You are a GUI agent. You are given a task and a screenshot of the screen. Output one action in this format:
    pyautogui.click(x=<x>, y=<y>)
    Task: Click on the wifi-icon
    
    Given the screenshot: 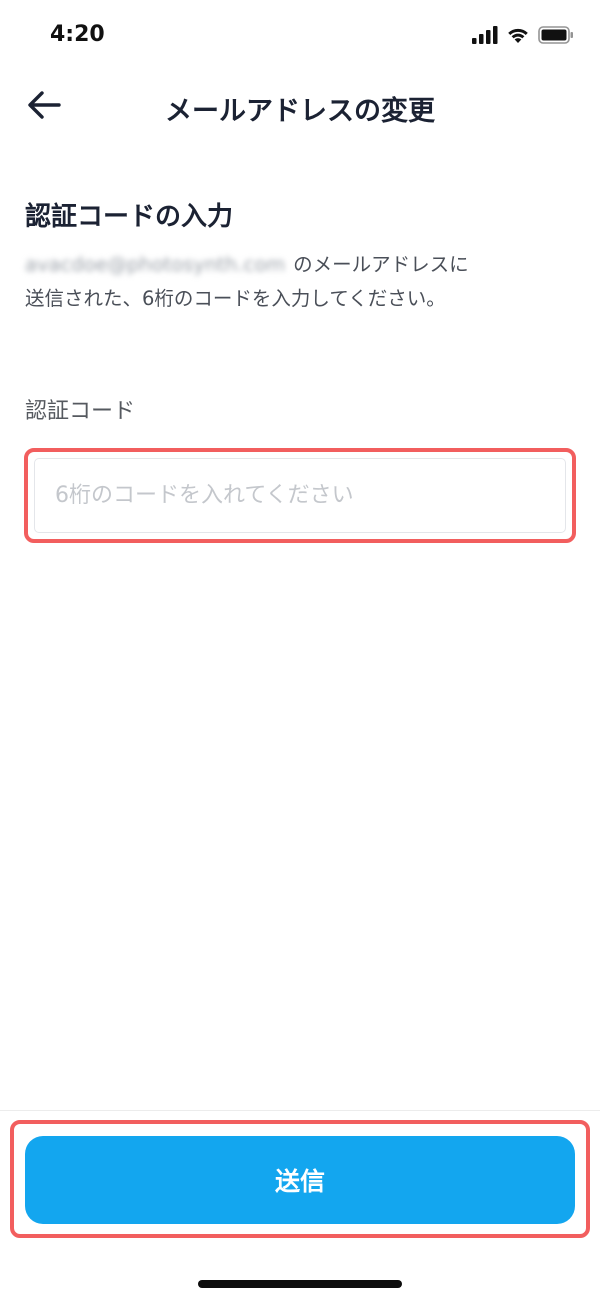 What is the action you would take?
    pyautogui.click(x=518, y=37)
    